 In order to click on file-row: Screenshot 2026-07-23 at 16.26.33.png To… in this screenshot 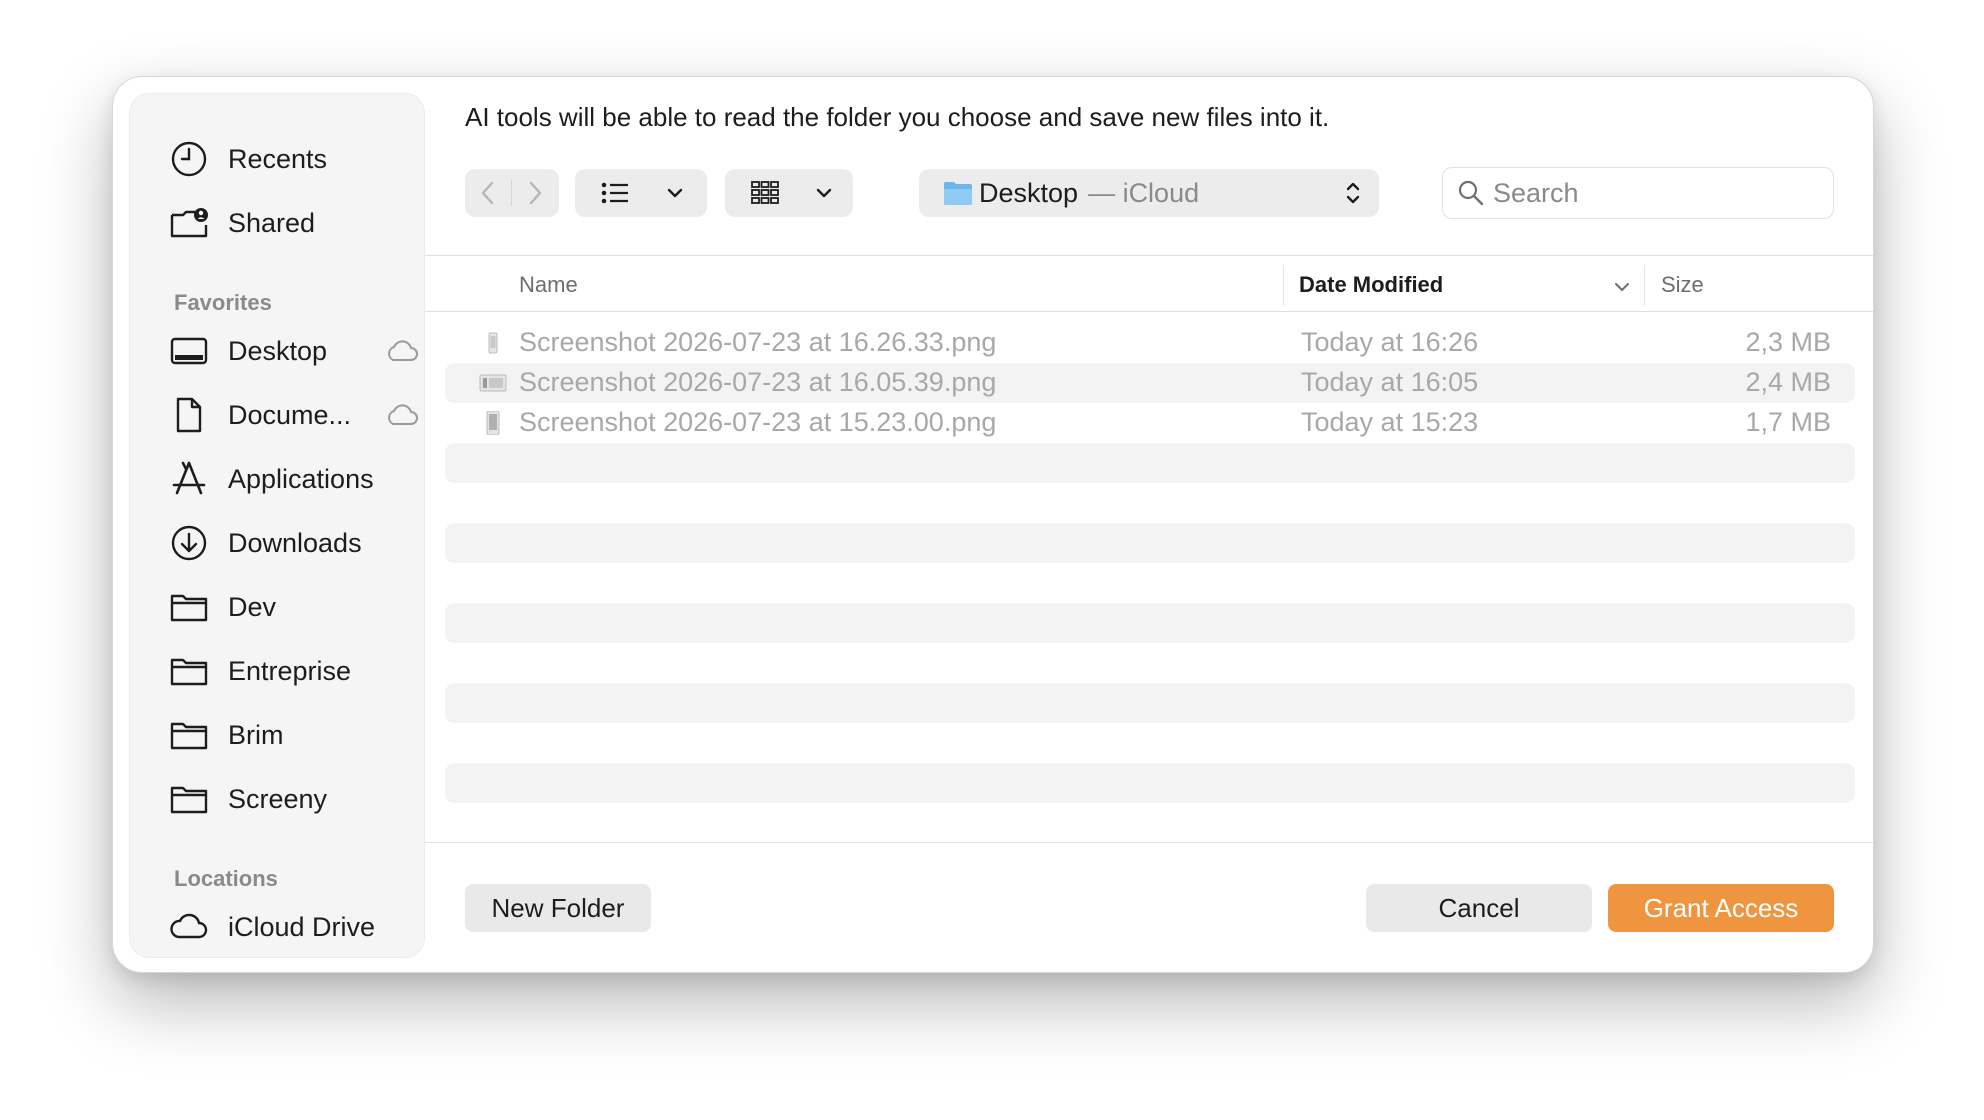, I will do `click(1150, 343)`.